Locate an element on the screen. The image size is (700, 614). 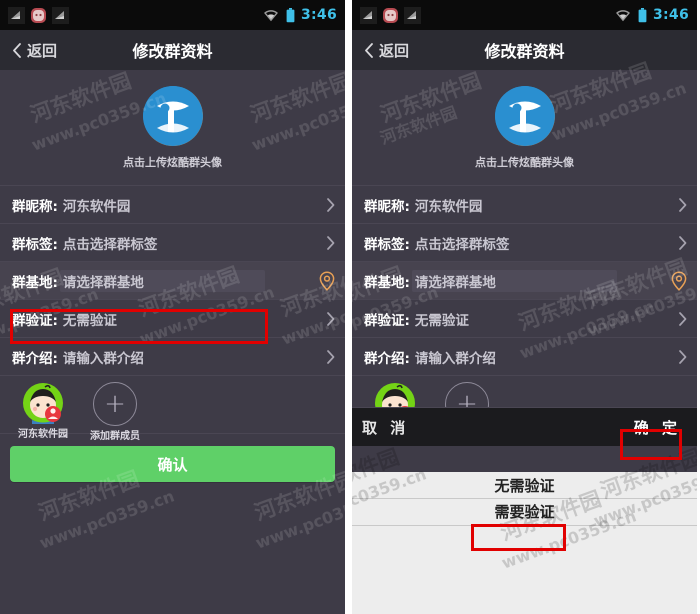
status-bar-right-cluster: 3:46 is located at coordinates (299, 15).